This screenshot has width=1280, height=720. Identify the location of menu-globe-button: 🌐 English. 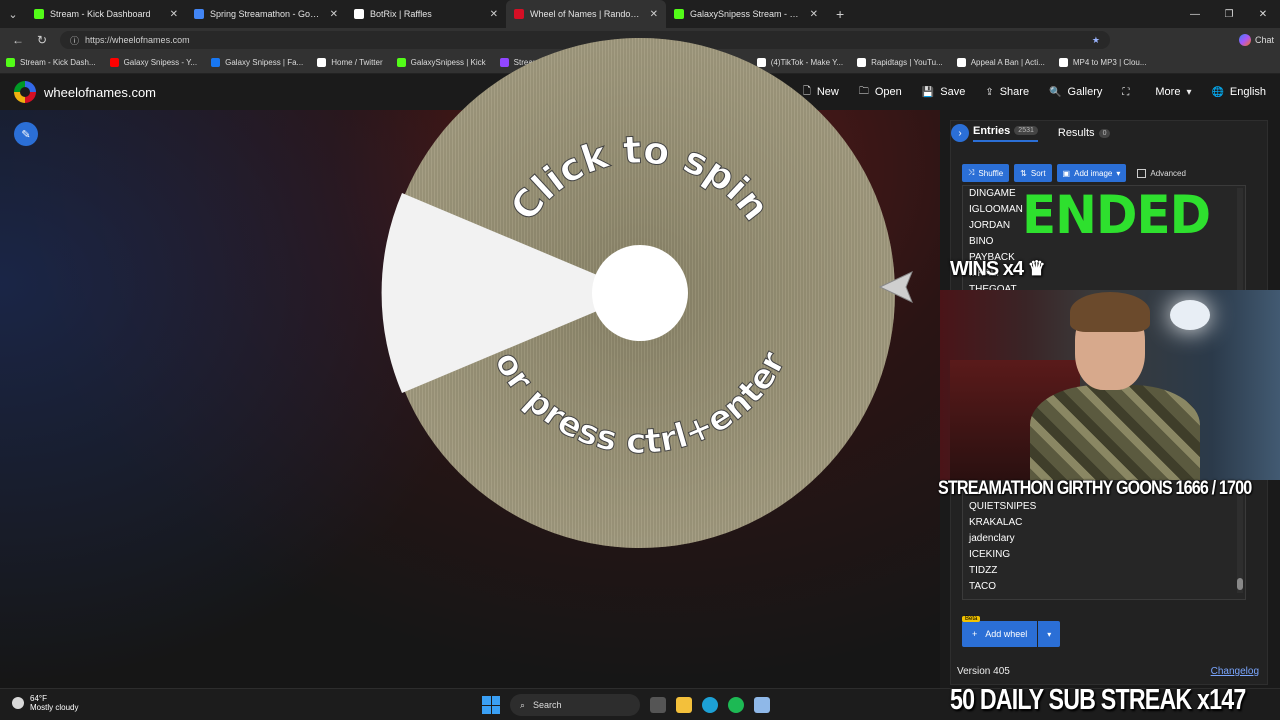
(1238, 92).